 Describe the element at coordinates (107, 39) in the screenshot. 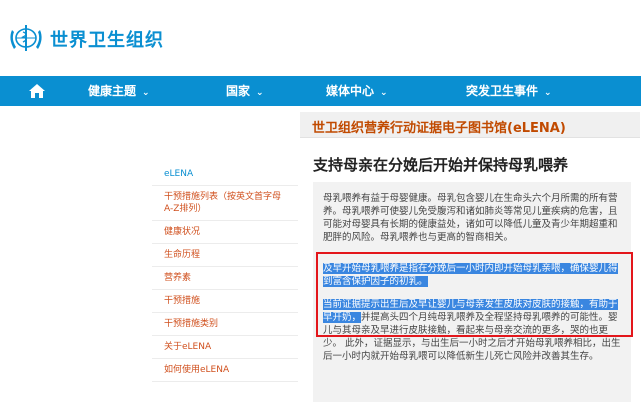

I see `org-name: 世界卫生组织` at that location.